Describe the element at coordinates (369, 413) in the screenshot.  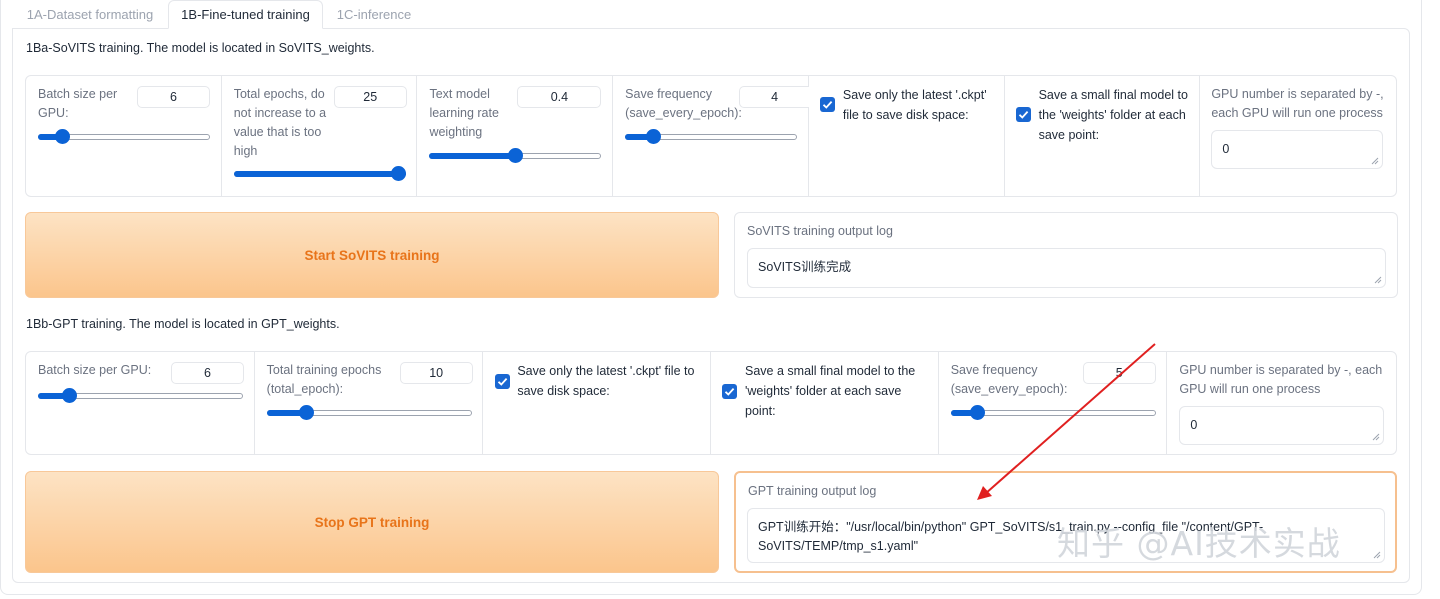
I see `gpt-total-epochs-slider` at that location.